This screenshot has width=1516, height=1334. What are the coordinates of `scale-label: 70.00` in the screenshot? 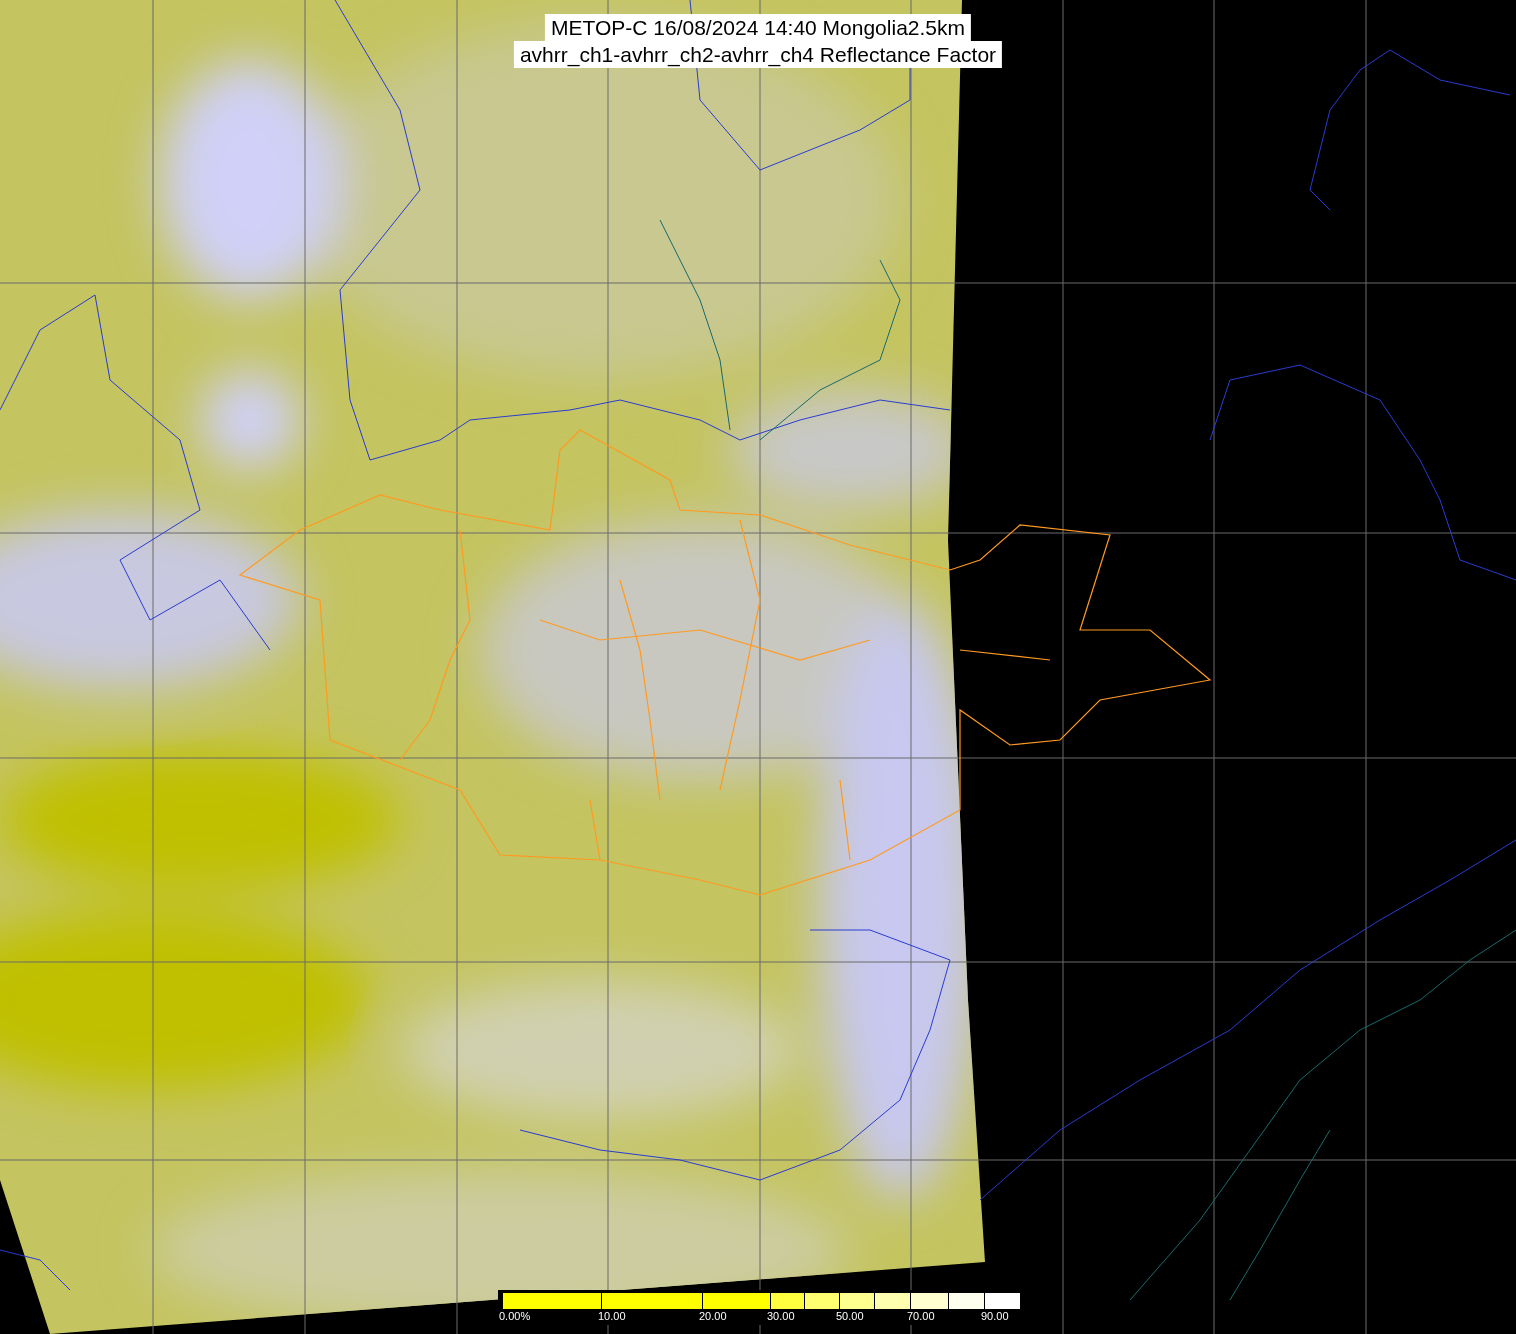 It's located at (921, 1316).